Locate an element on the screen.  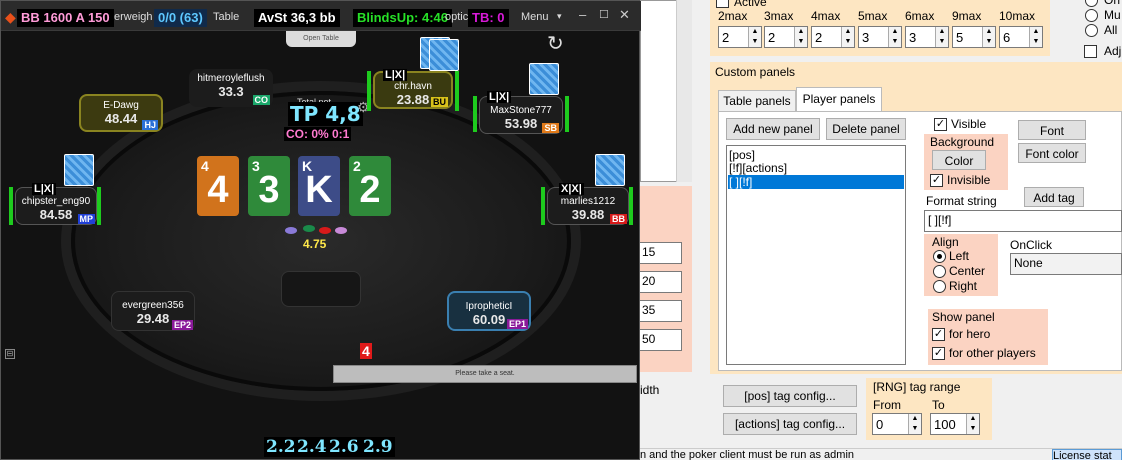
maximize-icon: ☐ is located at coordinates (604, 14).